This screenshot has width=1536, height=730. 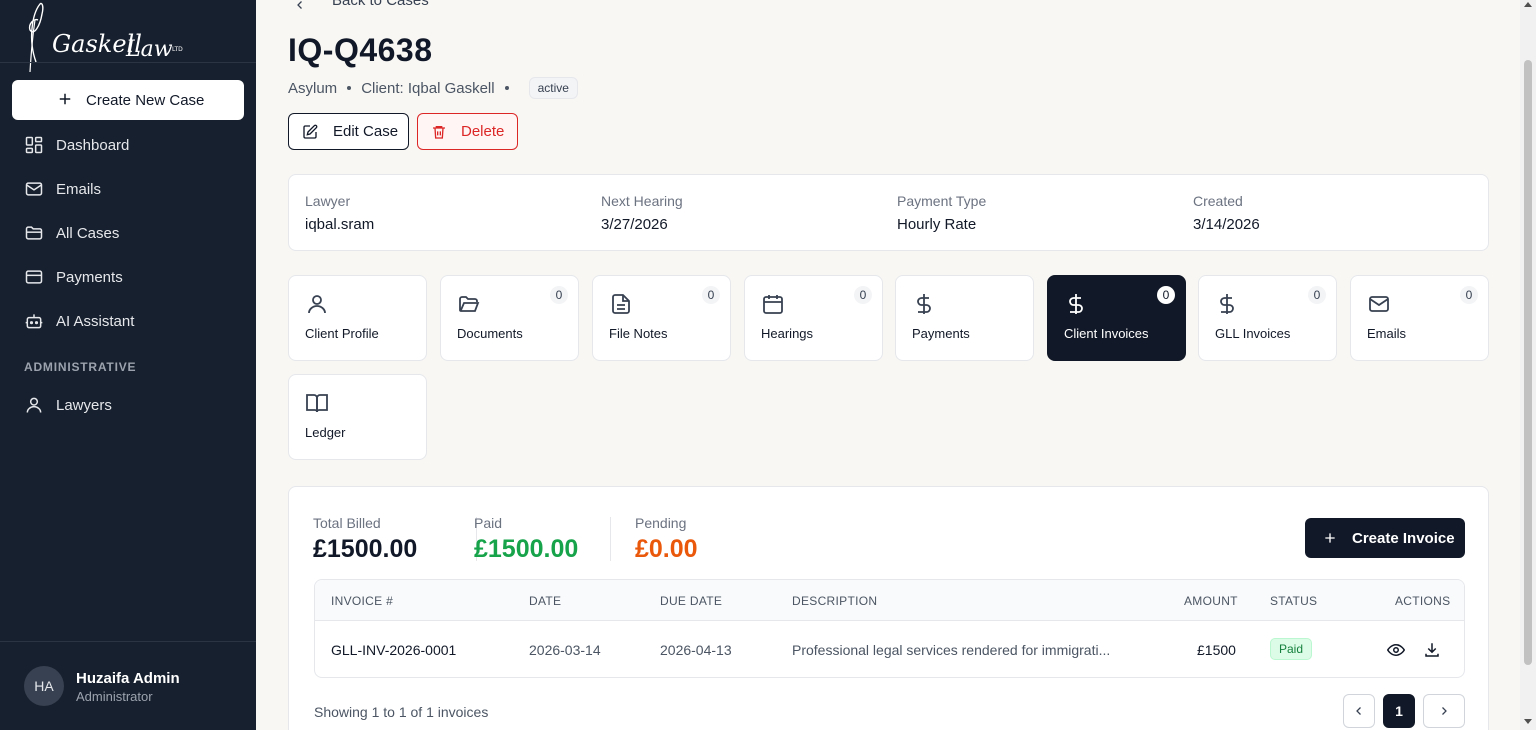 I want to click on create-invoice-label: Create Invoice, so click(x=1403, y=538).